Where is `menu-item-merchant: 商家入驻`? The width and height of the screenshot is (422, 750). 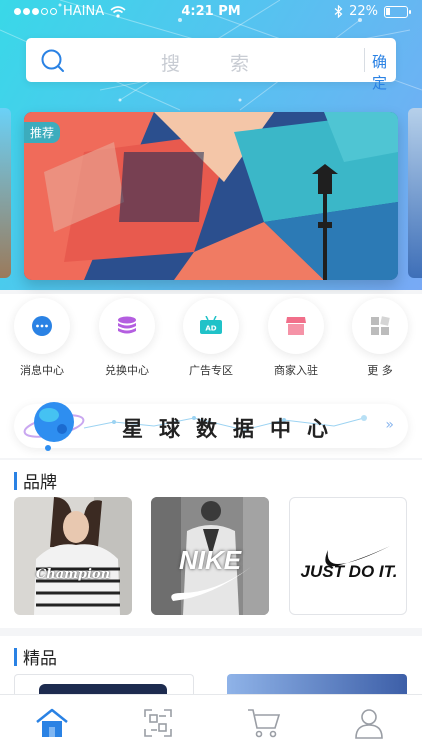 menu-item-merchant: 商家入驻 is located at coordinates (296, 338).